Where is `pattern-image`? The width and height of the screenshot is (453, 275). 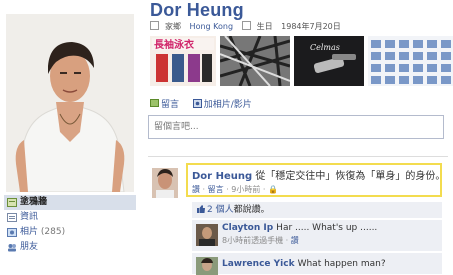 pattern-image is located at coordinates (255, 61).